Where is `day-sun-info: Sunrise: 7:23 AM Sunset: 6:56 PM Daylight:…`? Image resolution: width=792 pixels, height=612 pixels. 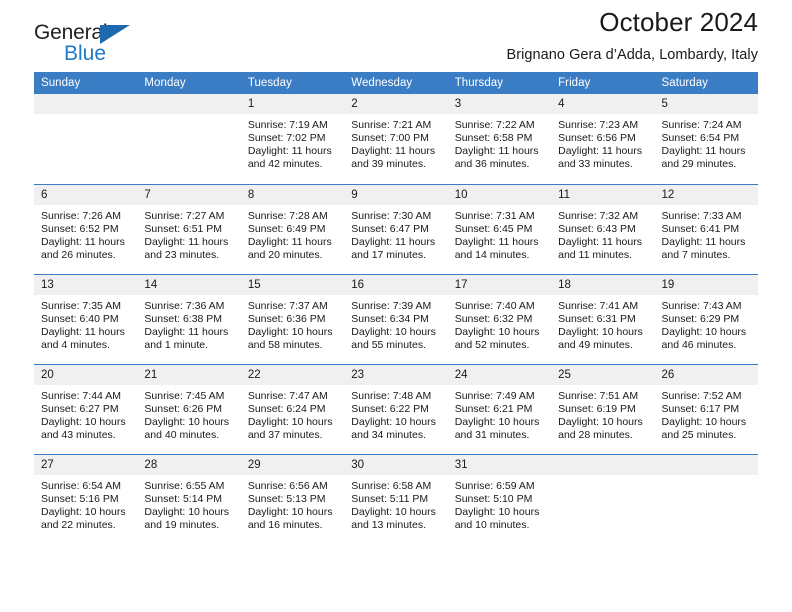 day-sun-info: Sunrise: 7:23 AM Sunset: 6:56 PM Daylight:… is located at coordinates (602, 142).